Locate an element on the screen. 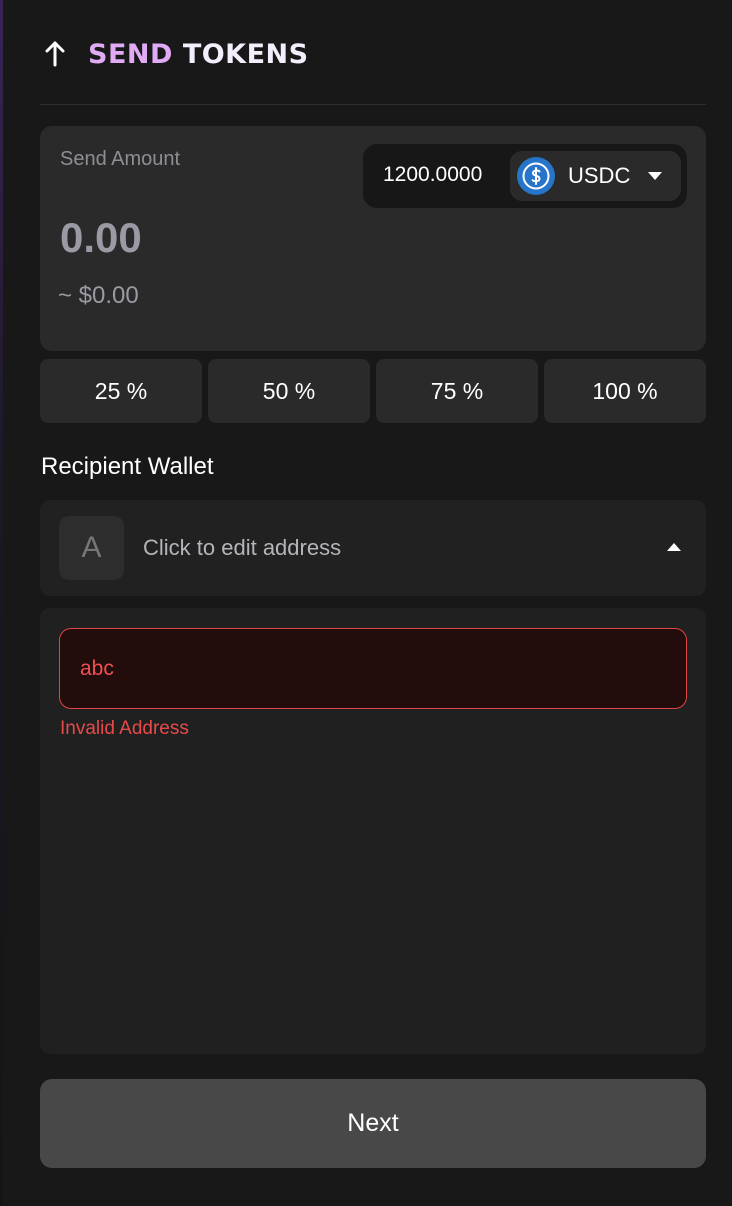  page-title-tokens: TOKENS is located at coordinates (245, 54).